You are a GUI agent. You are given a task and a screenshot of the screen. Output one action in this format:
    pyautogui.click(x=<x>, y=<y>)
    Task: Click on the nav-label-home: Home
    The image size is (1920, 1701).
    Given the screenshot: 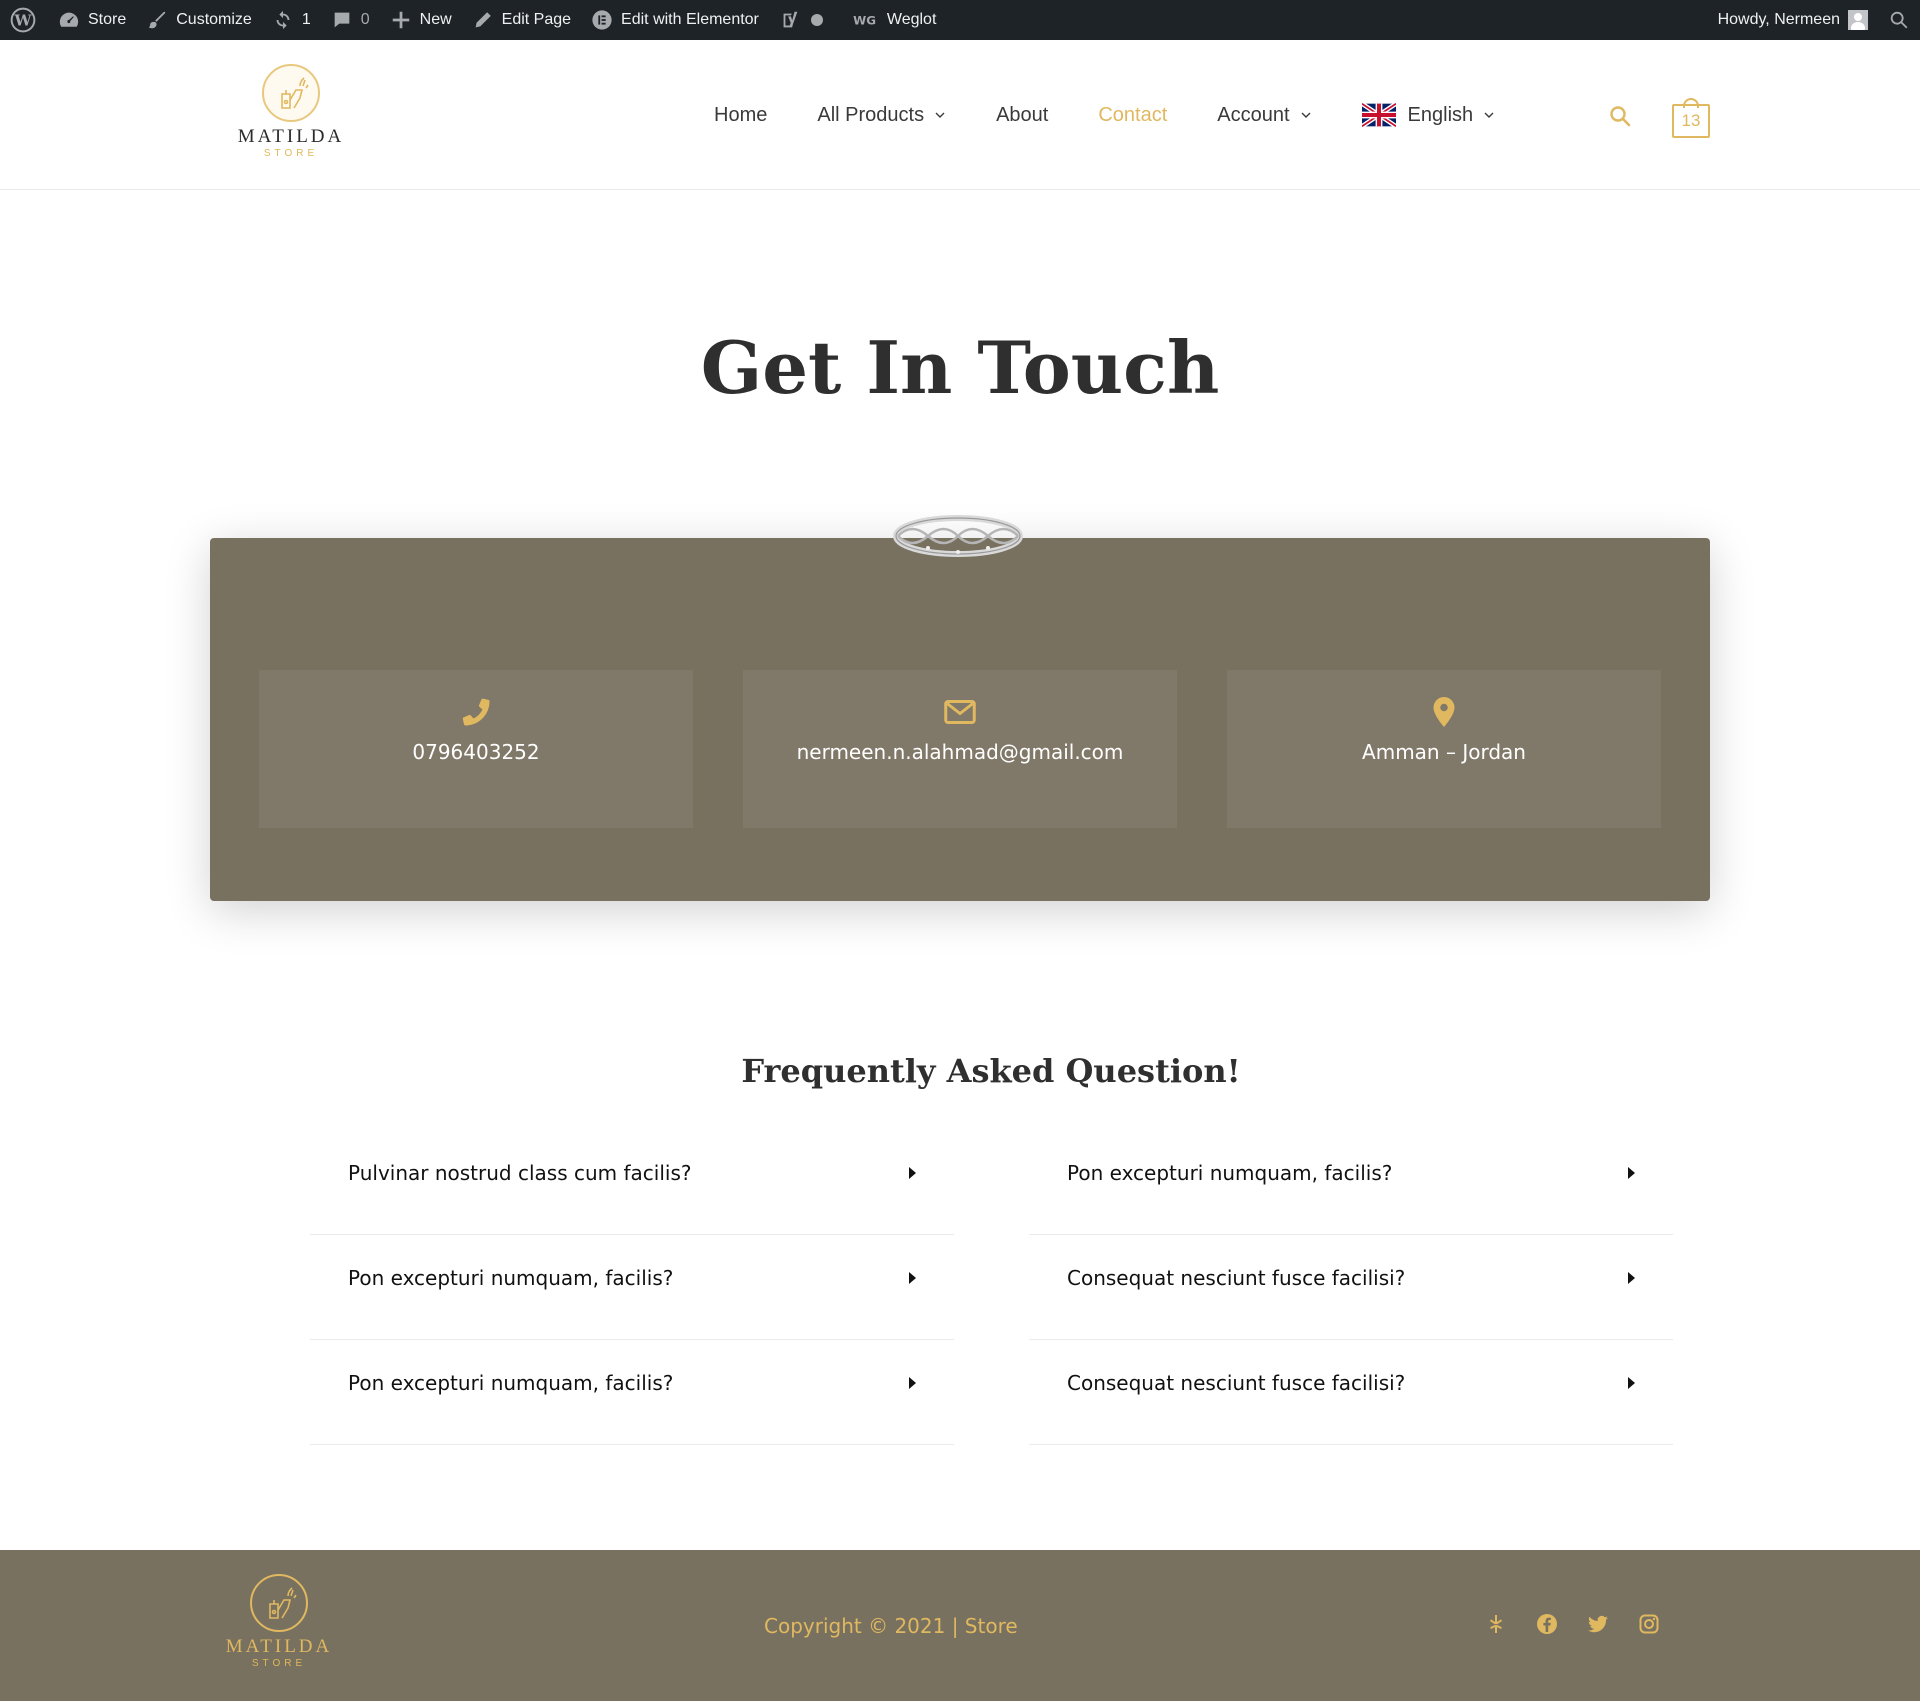 What is the action you would take?
    pyautogui.click(x=741, y=114)
    